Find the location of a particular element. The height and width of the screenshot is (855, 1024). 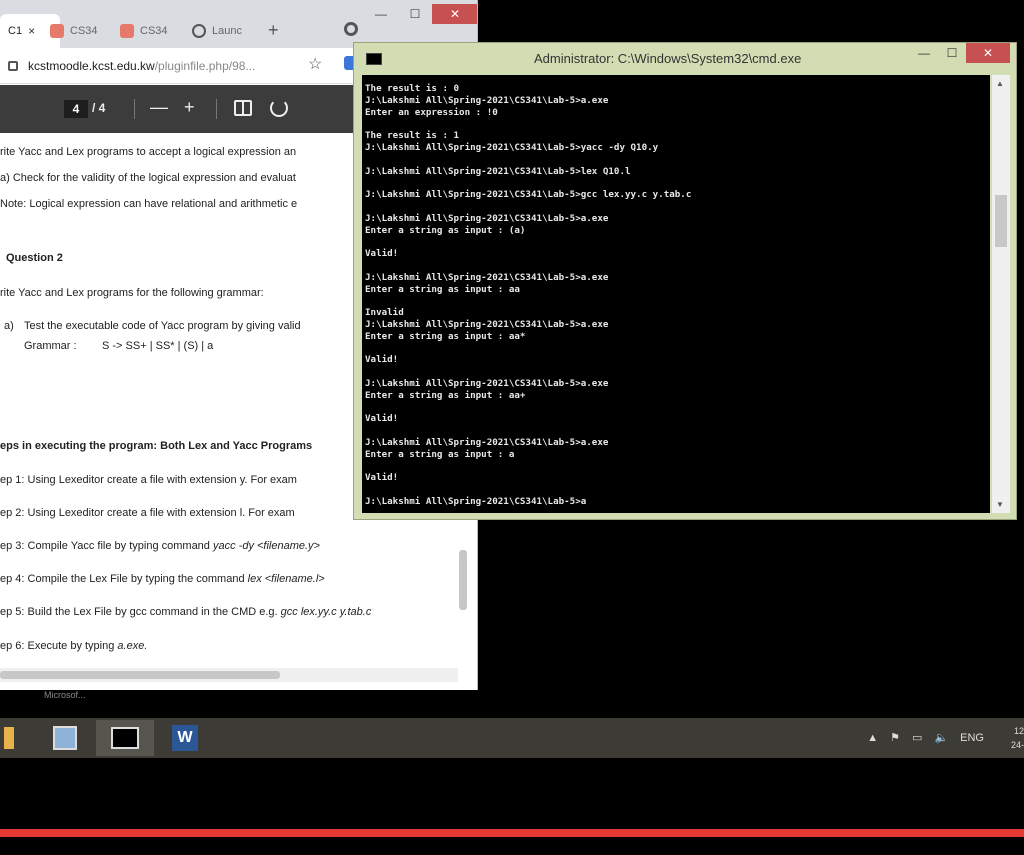

tab-bar: C1 × CS34 CS34 Launc + — ☐ ✕ is located at coordinates (238, 24).